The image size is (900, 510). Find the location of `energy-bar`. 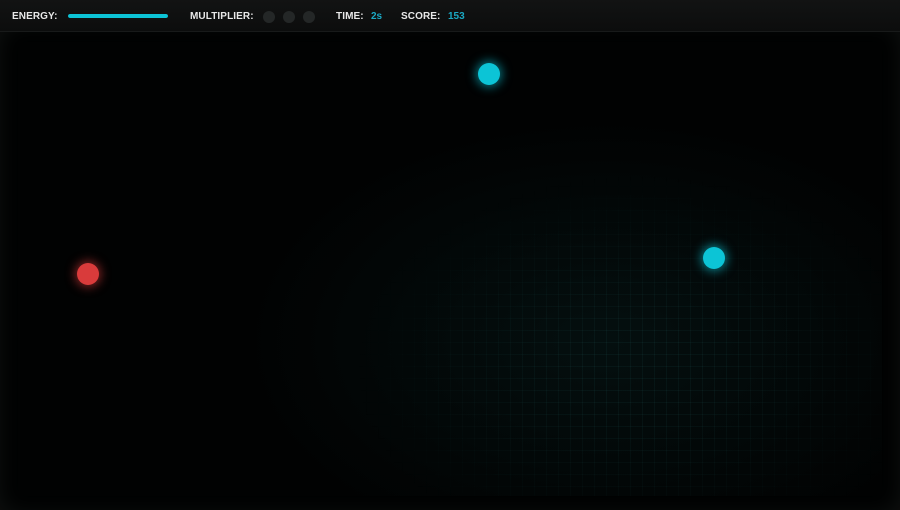

energy-bar is located at coordinates (118, 16).